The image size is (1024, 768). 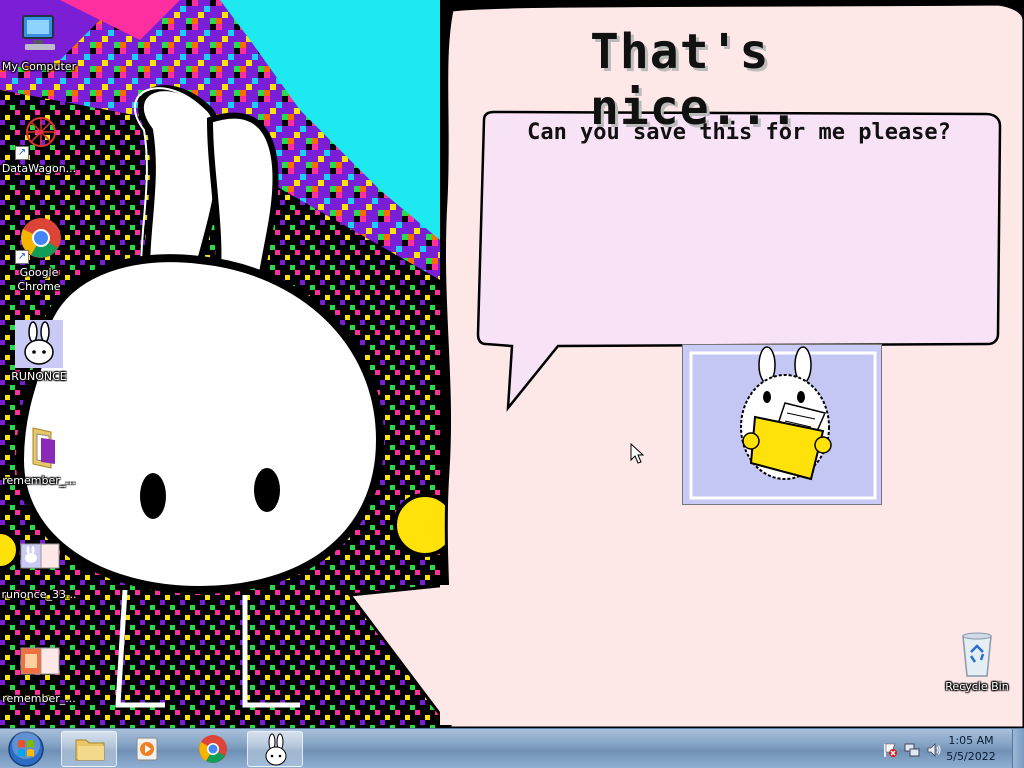 What do you see at coordinates (637, 453) in the screenshot?
I see `mouse-cursor-icon` at bounding box center [637, 453].